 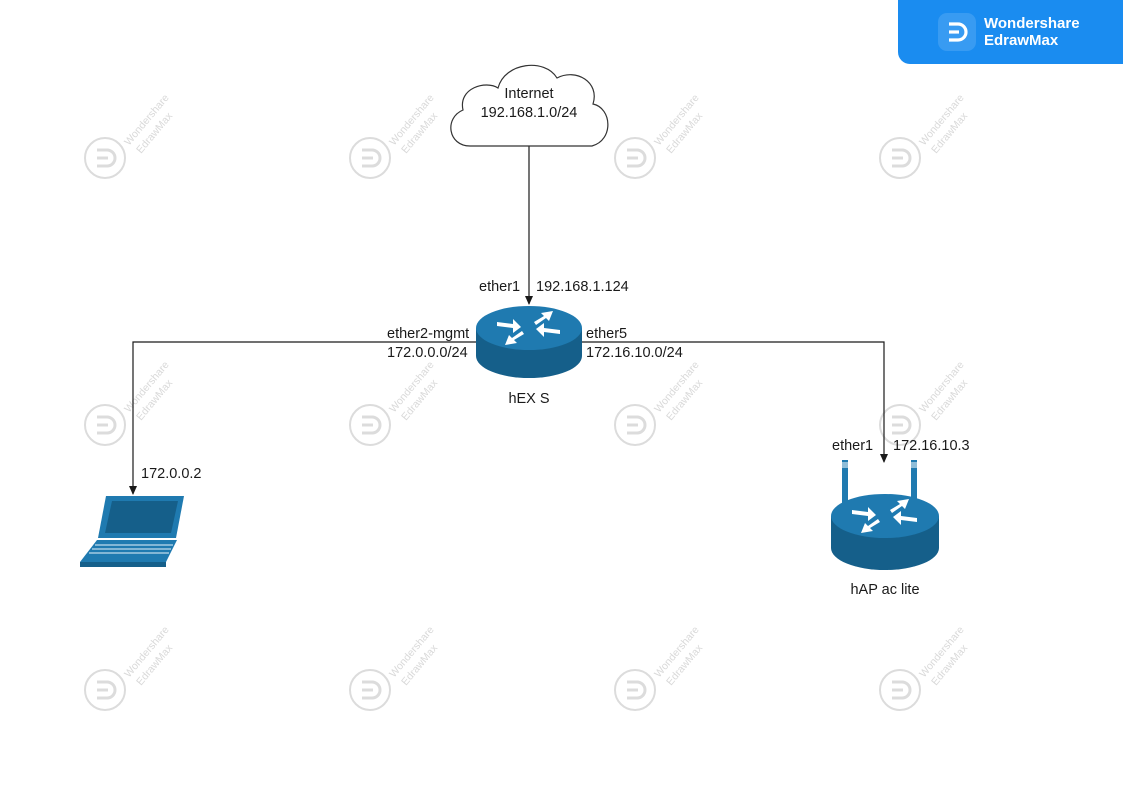 What do you see at coordinates (582, 287) in the screenshot?
I see `uplink-ip-label: 192.168.1.124` at bounding box center [582, 287].